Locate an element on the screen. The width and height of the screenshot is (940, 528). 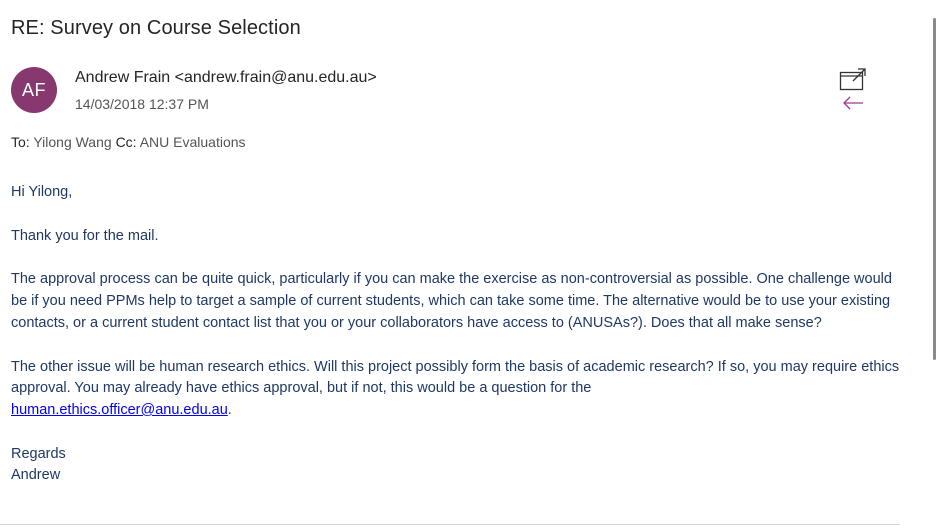
signoff-block: Regards Andrew is located at coordinates (461, 465).